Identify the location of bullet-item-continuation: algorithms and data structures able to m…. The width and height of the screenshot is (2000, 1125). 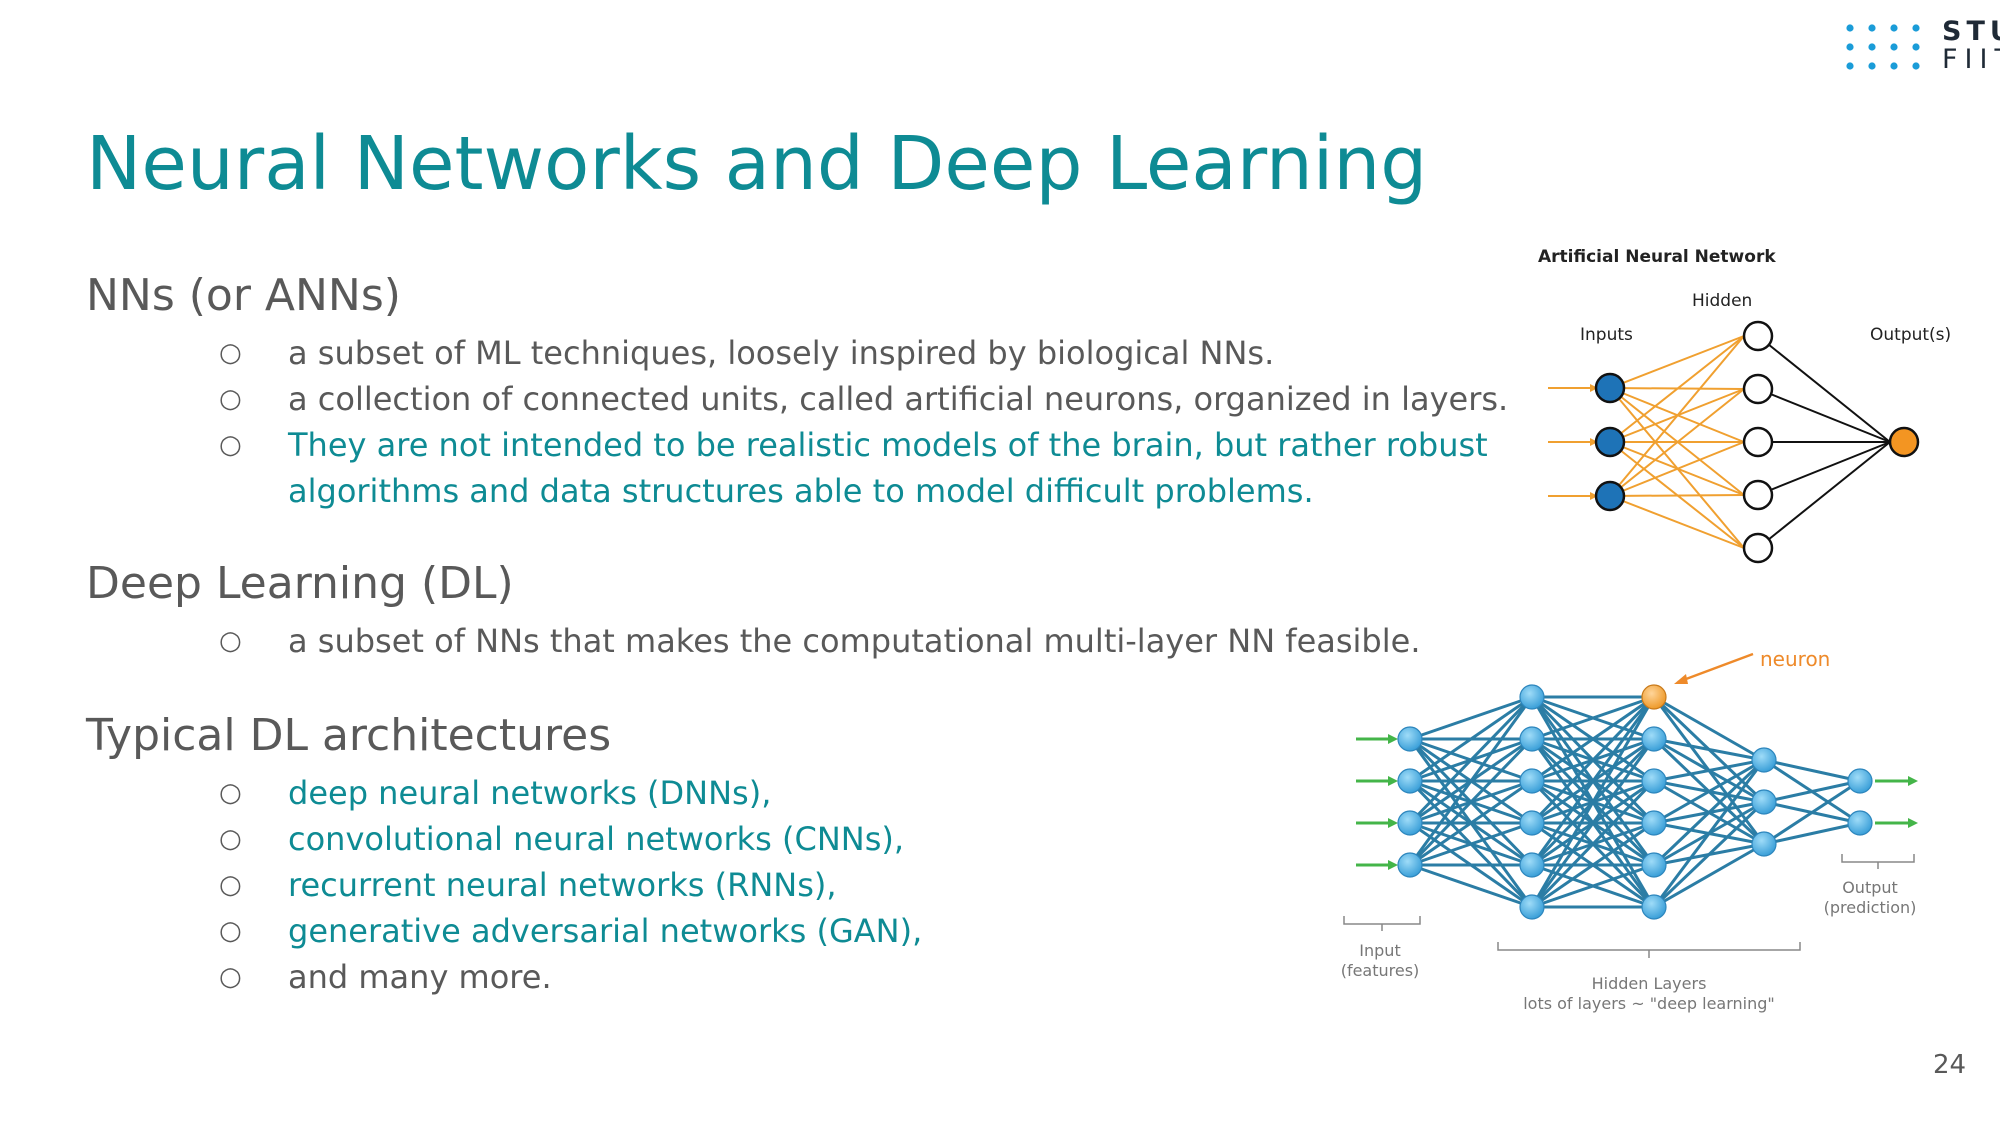
(801, 491).